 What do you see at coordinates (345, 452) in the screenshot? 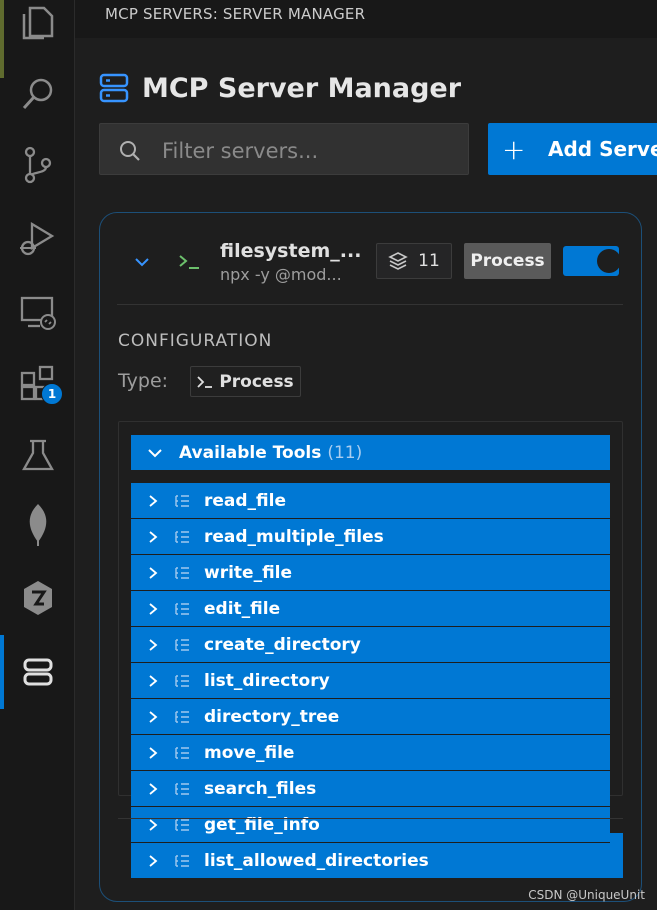
I see `available-tools-count: (11)` at bounding box center [345, 452].